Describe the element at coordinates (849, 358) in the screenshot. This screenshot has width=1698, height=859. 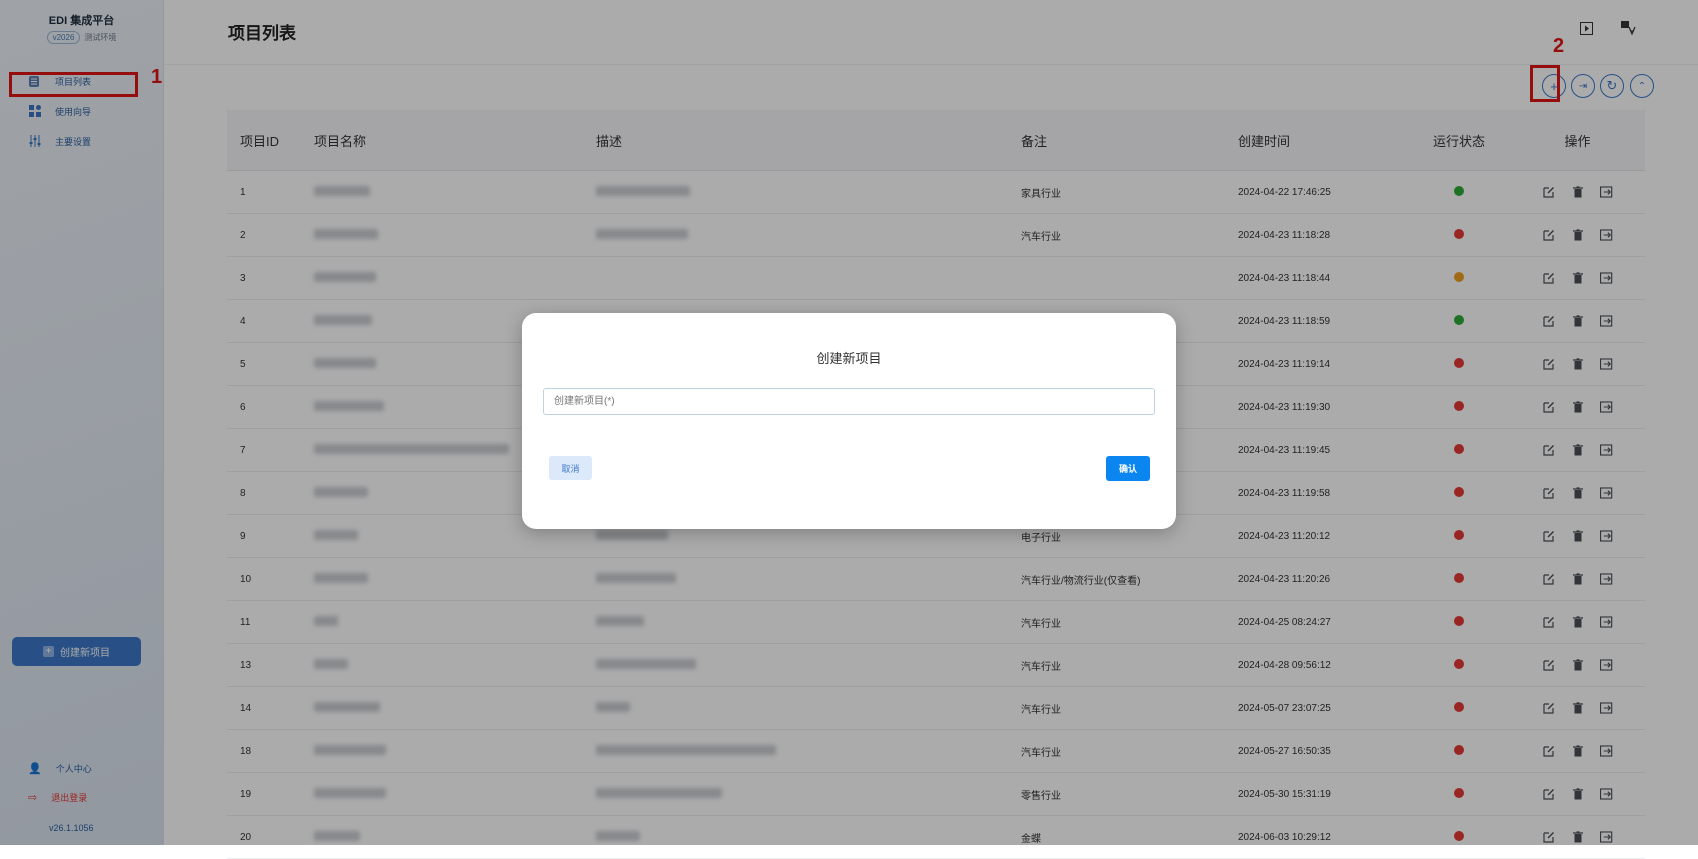
I see `modal-title: 创建新项目` at that location.